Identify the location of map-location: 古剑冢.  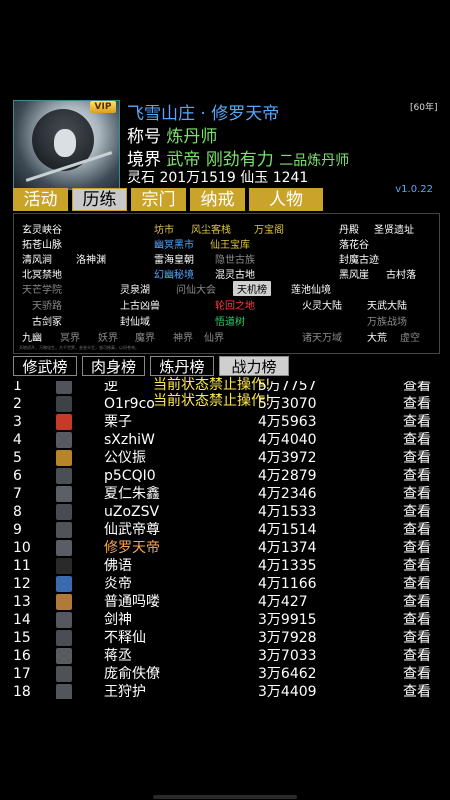
(47, 320).